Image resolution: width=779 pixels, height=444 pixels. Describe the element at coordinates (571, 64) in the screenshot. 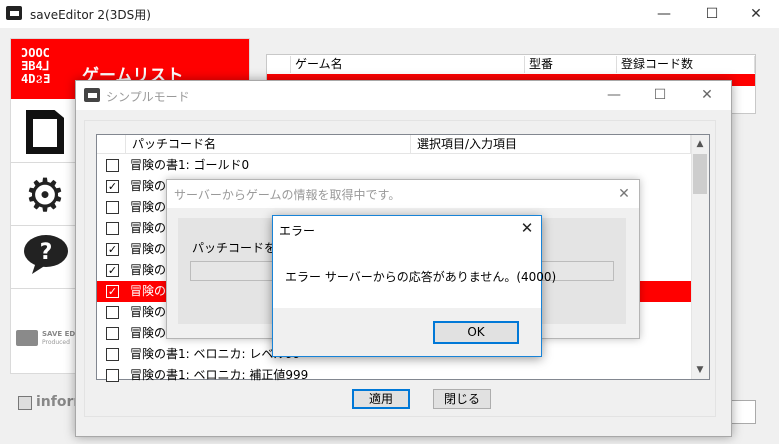

I see `game-table-header-model: 型番` at that location.